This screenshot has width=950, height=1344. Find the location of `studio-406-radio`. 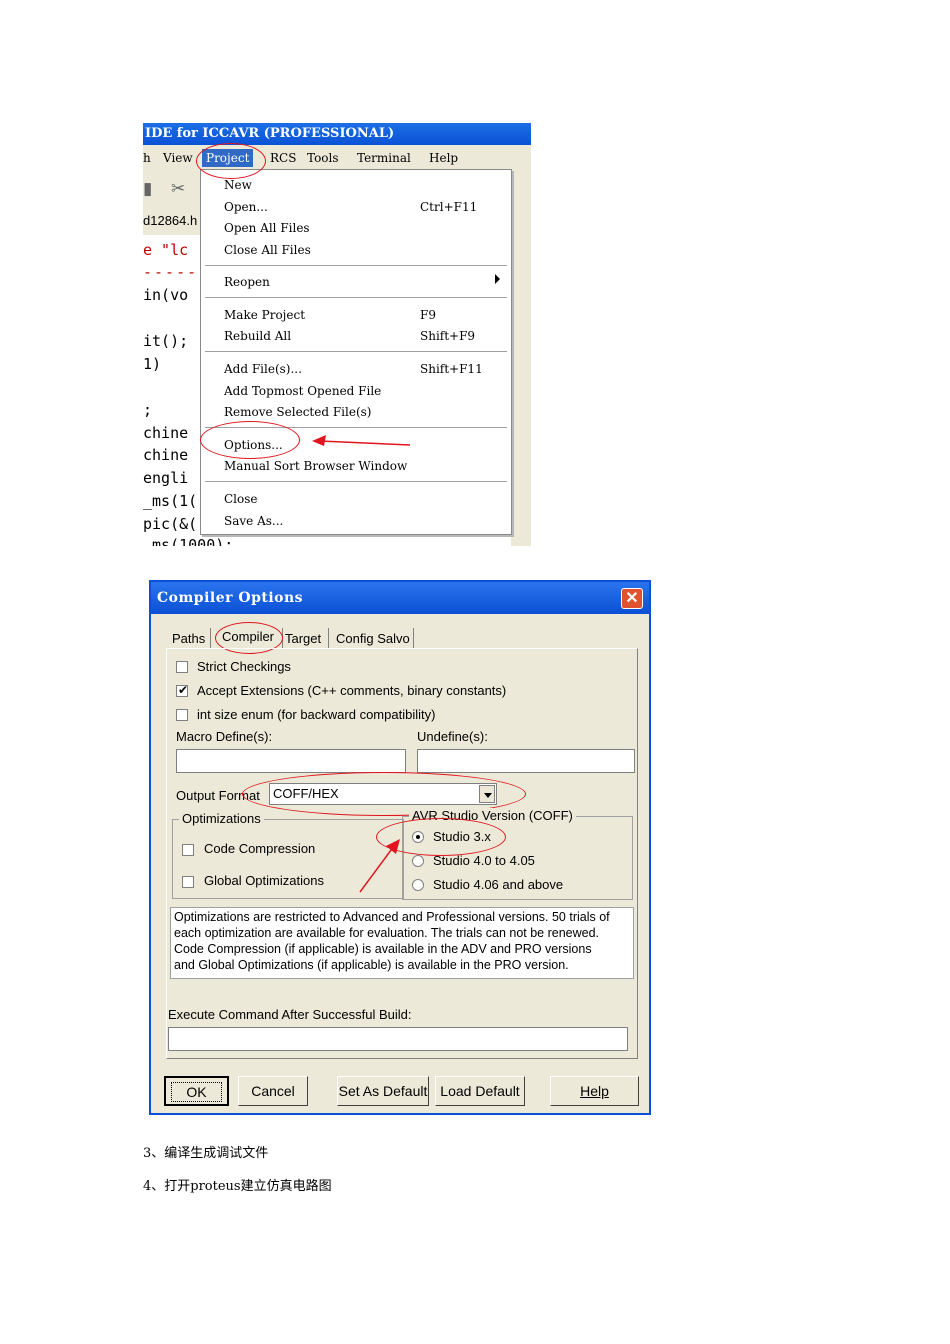

studio-406-radio is located at coordinates (418, 885).